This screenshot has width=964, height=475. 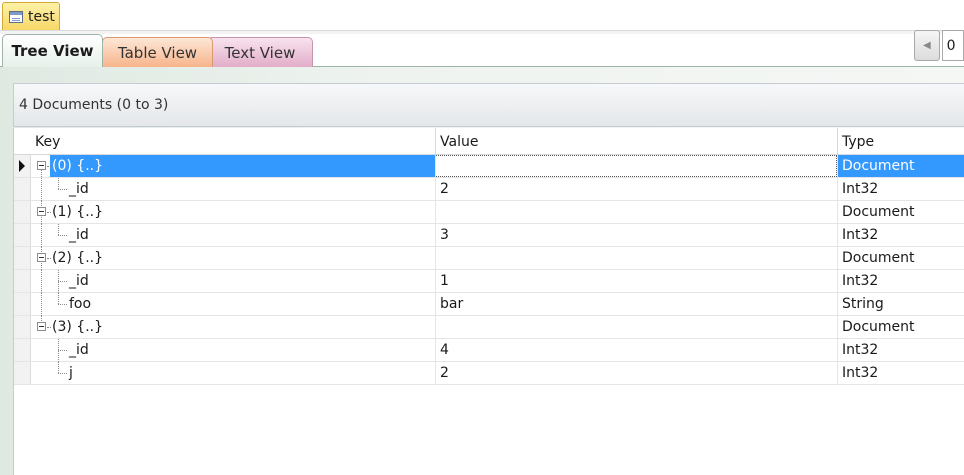 I want to click on key-cell: (0) {..}, so click(x=233, y=172).